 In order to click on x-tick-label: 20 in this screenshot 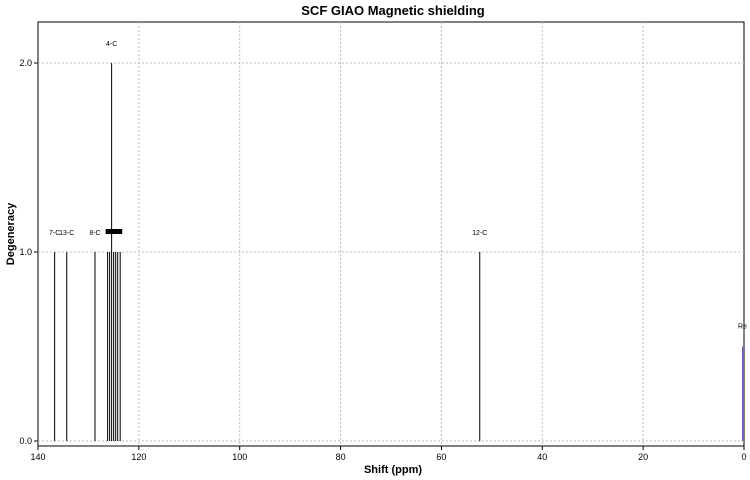, I will do `click(643, 457)`.